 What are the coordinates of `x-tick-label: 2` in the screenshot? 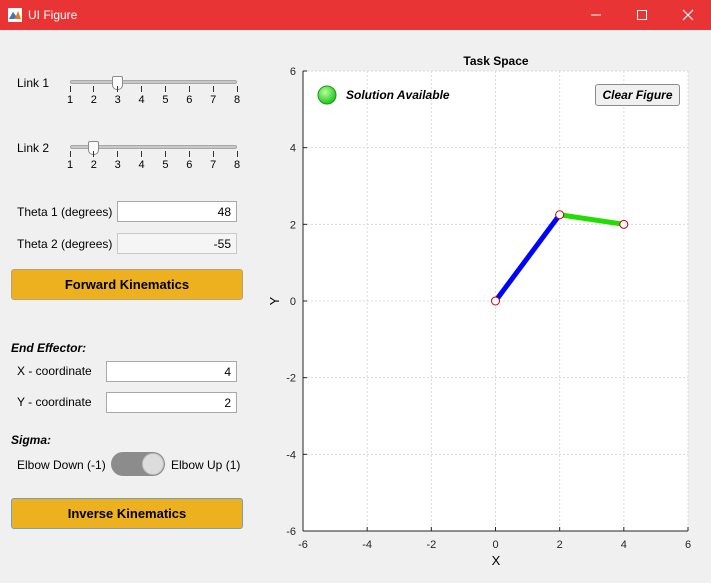 It's located at (560, 545).